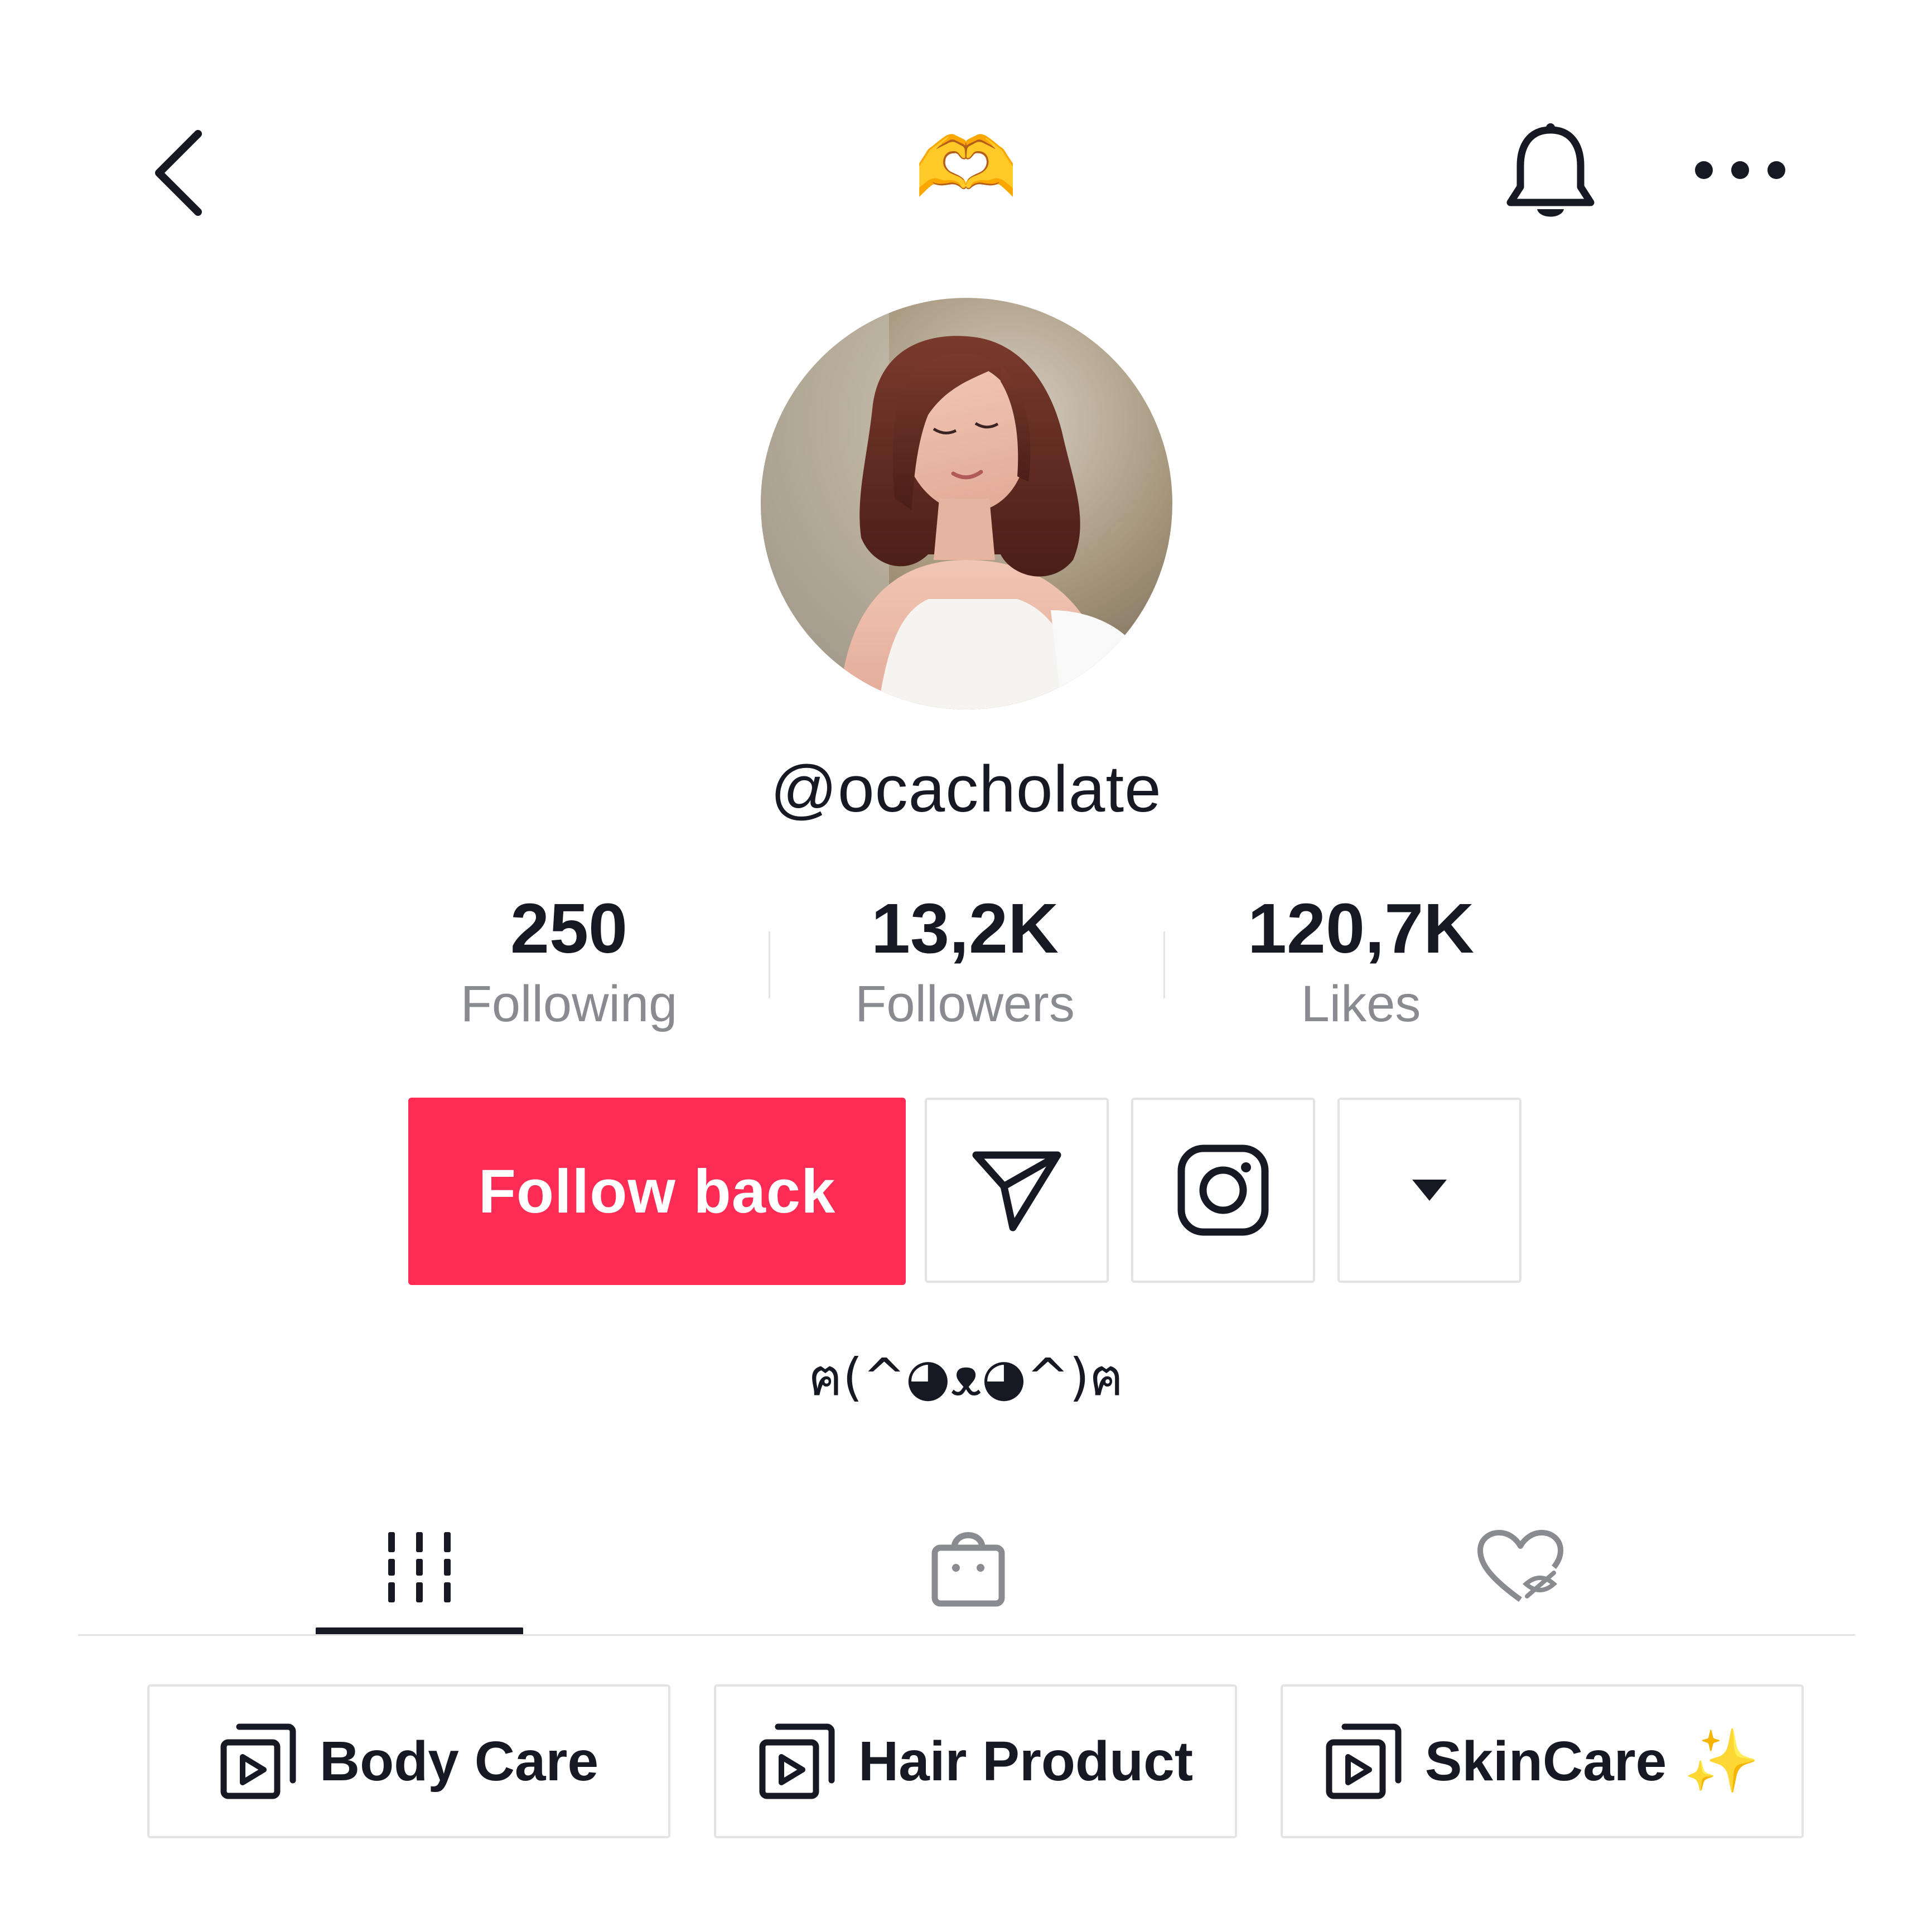 The height and width of the screenshot is (1932, 1932). I want to click on likes-label: Likes, so click(1361, 1003).